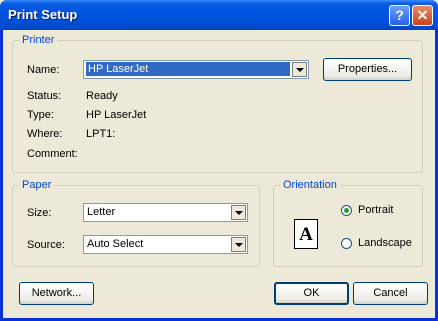 This screenshot has width=438, height=321. Describe the element at coordinates (44, 96) in the screenshot. I see `status-label: Status:` at that location.